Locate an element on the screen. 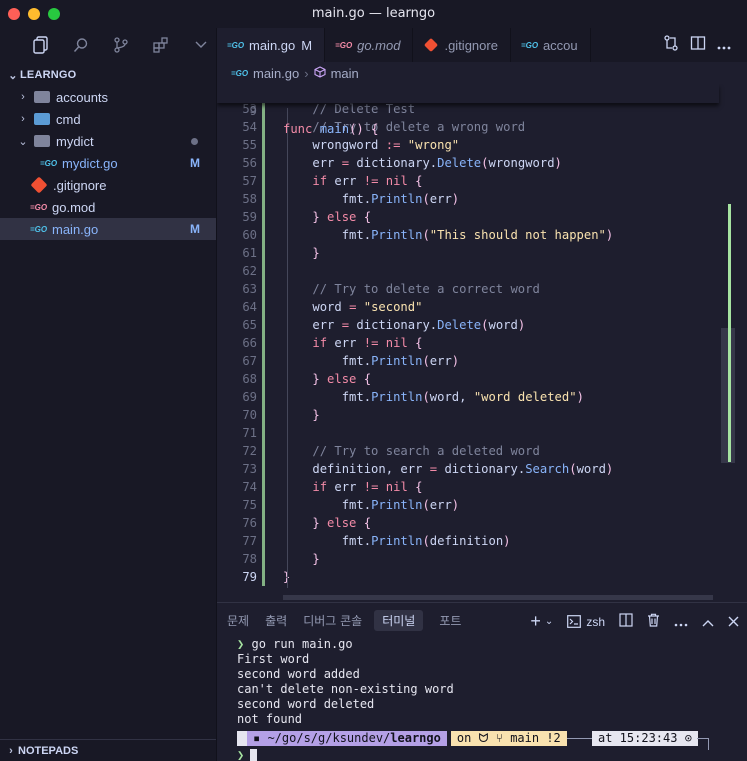  title-bar: main.go — learngo is located at coordinates (373, 14).